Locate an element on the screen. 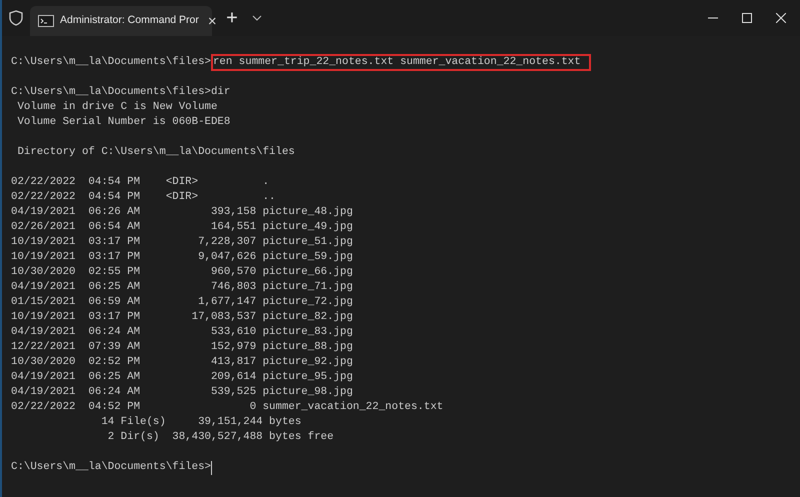 The height and width of the screenshot is (497, 800). chevron-down-icon is located at coordinates (257, 18).